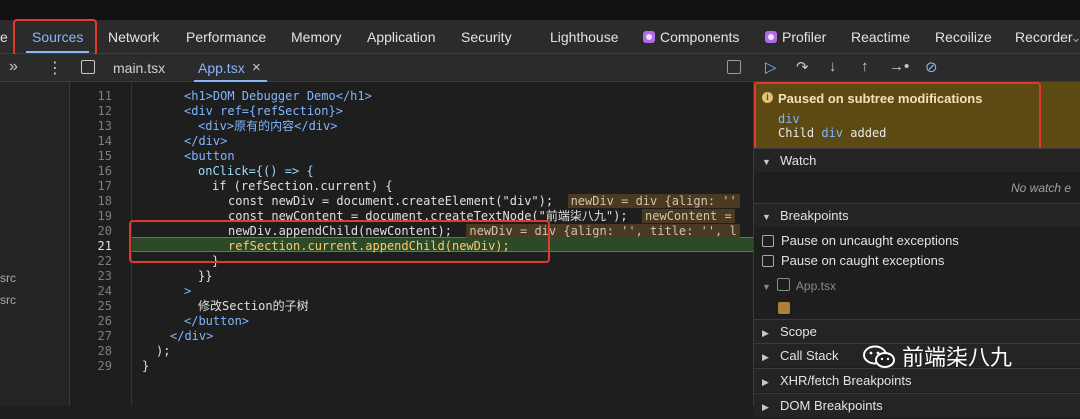 This screenshot has height=419, width=1080. Describe the element at coordinates (91, 141) in the screenshot. I see `line-number: 14` at that location.